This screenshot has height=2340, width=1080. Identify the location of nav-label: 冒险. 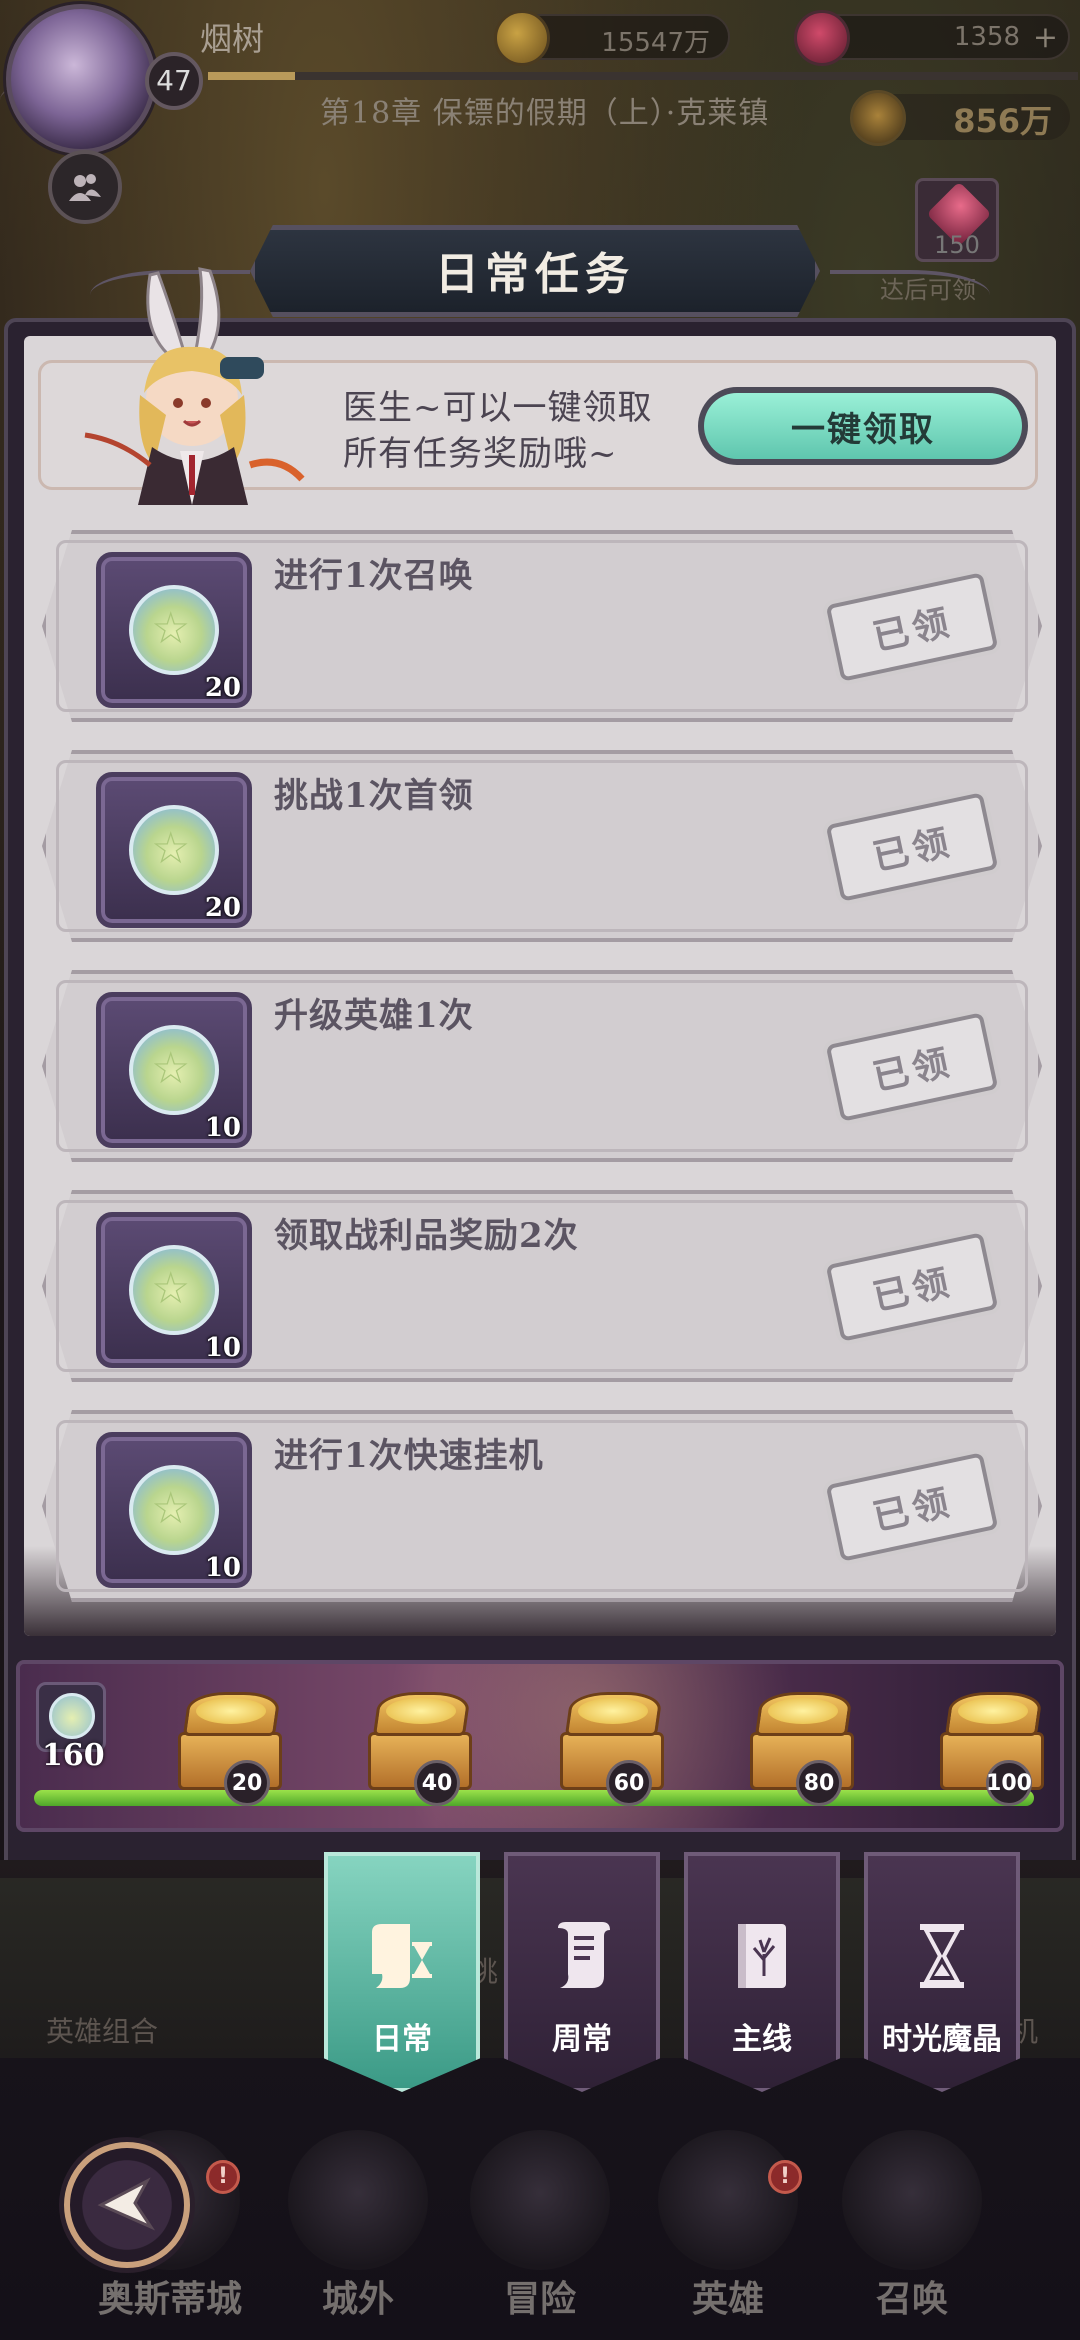
(539, 2299).